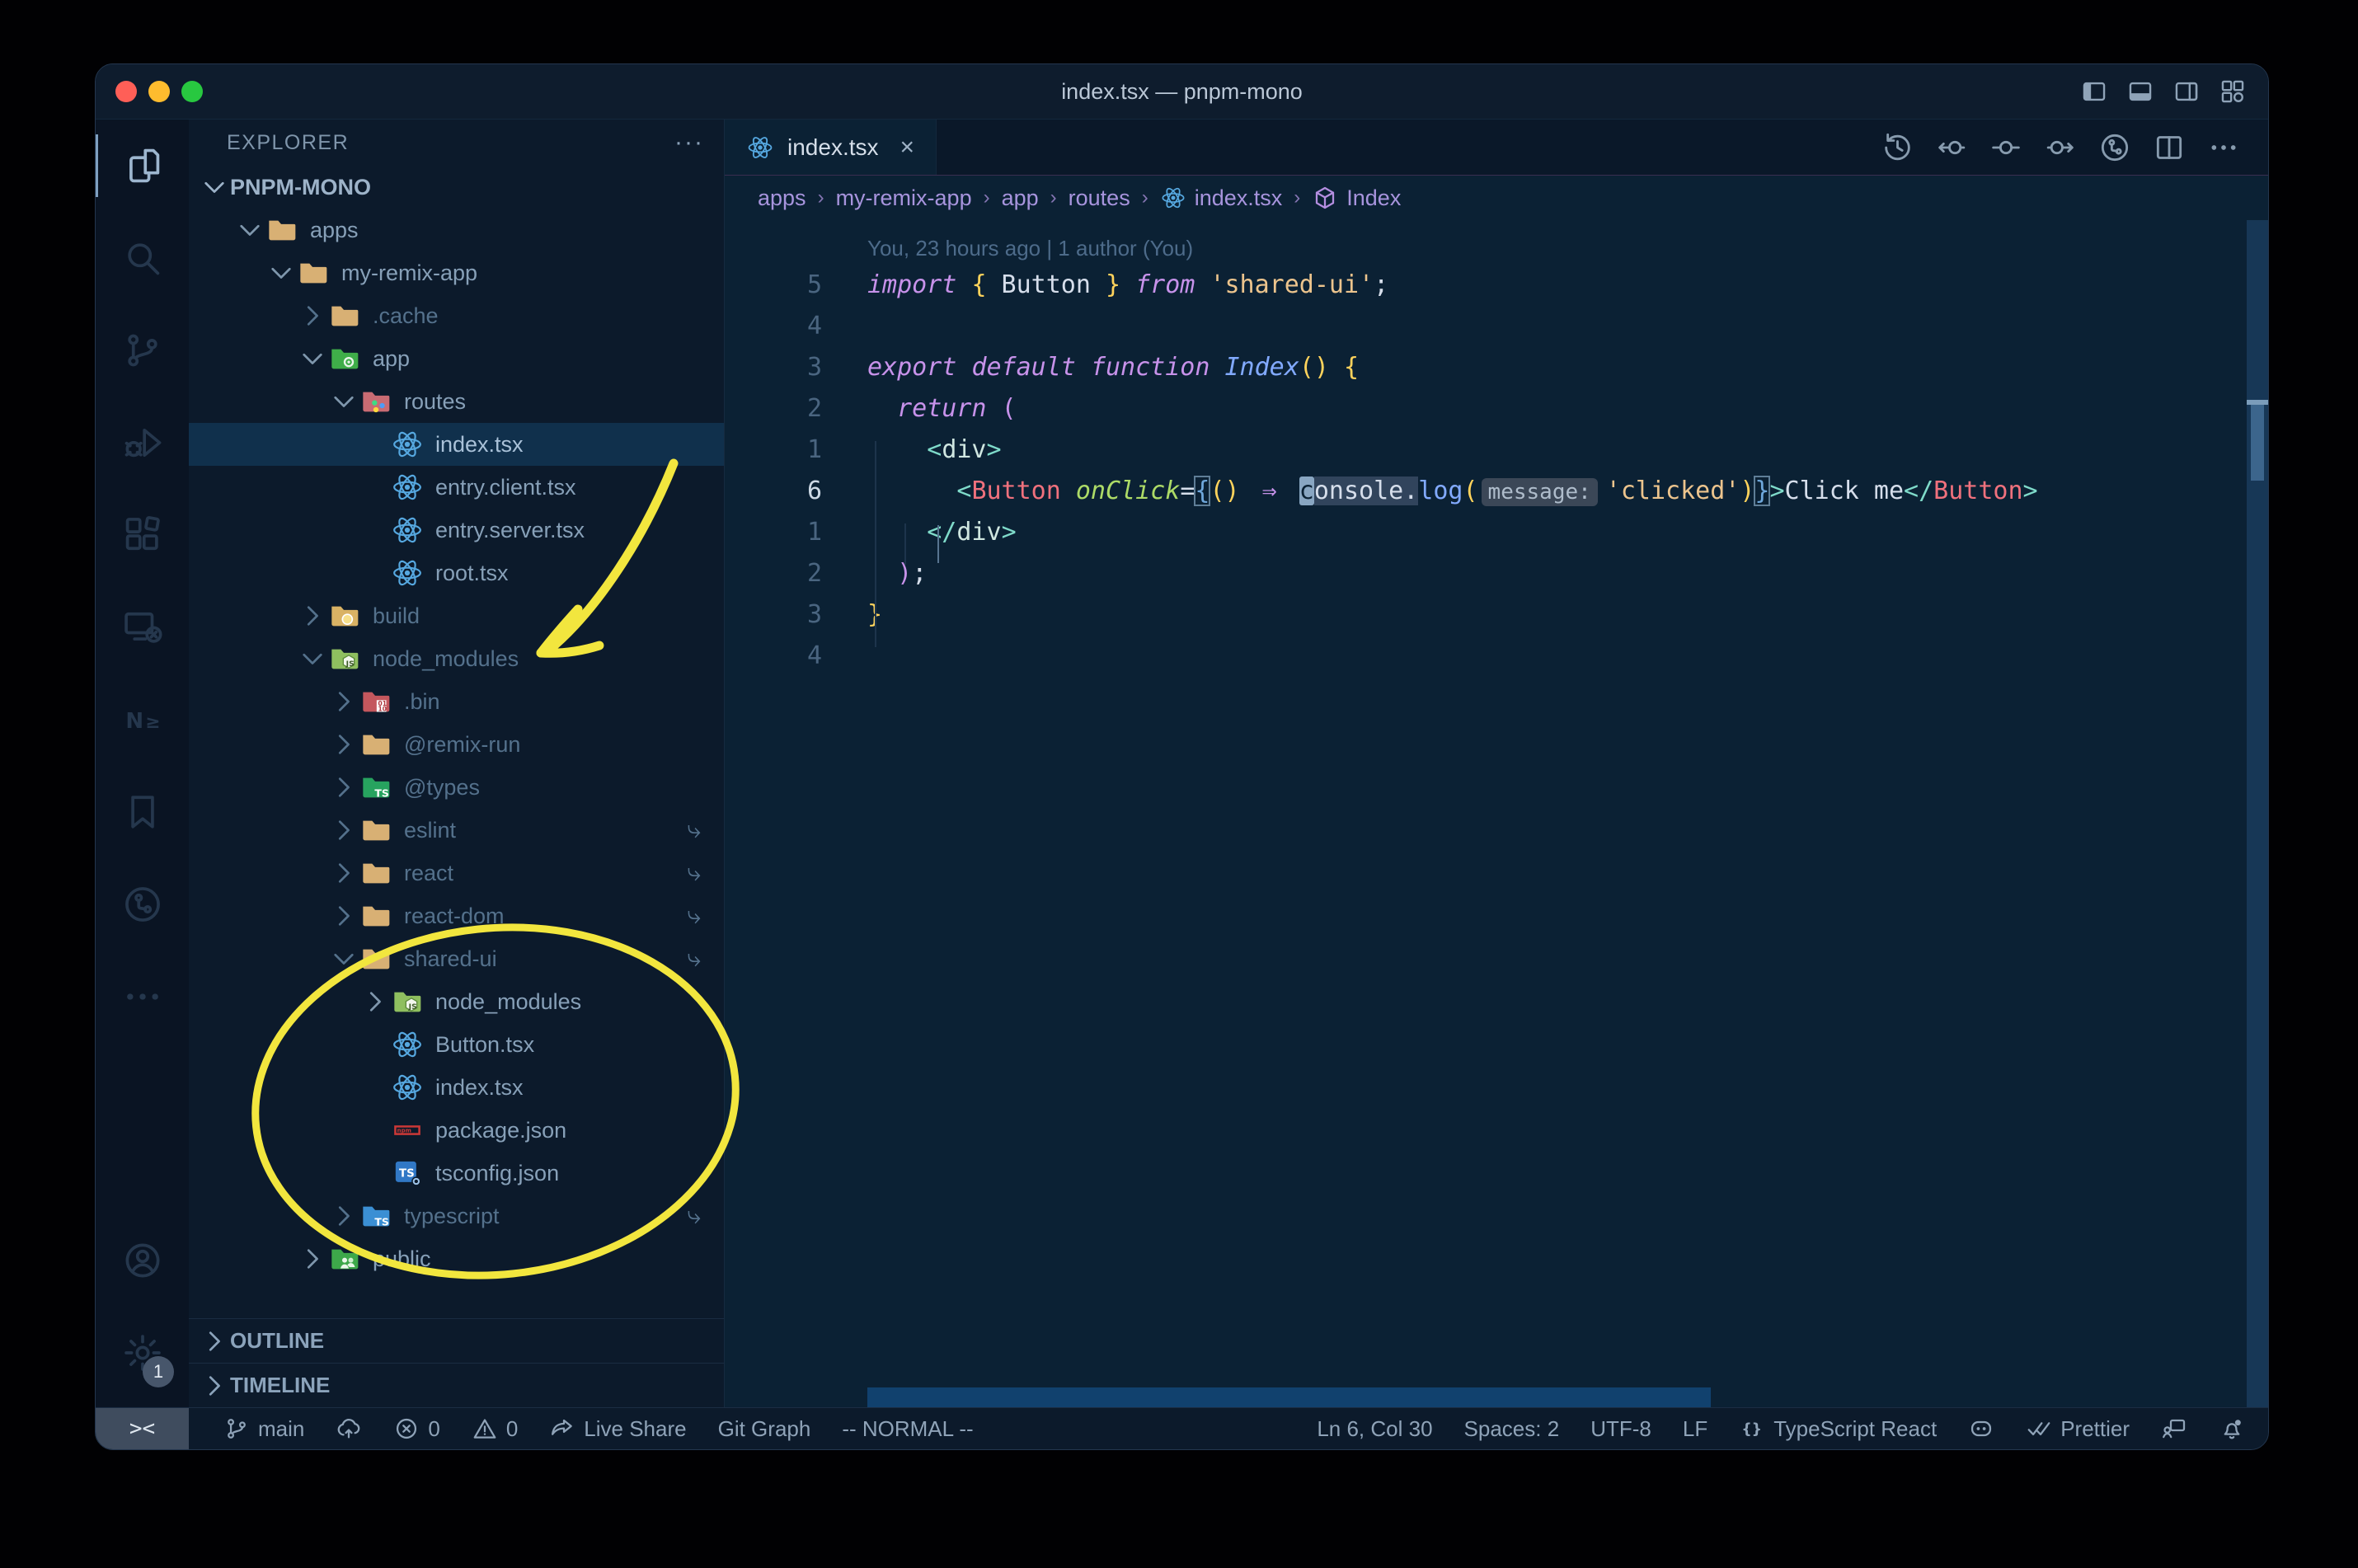 The width and height of the screenshot is (2358, 1568). What do you see at coordinates (142, 997) in the screenshot?
I see `activity-item-more` at bounding box center [142, 997].